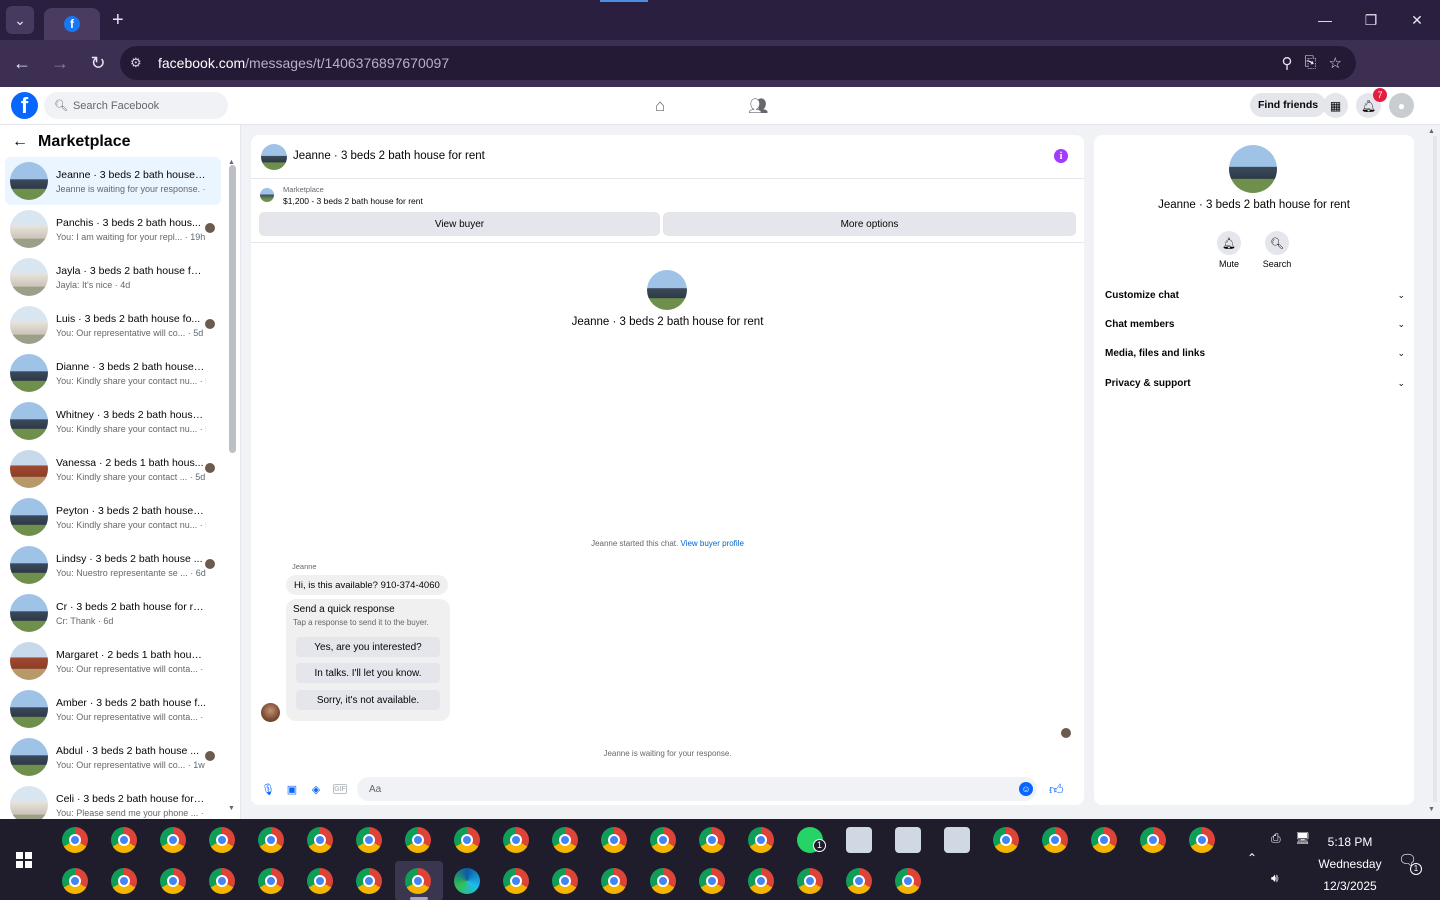  I want to click on search-input, so click(147, 105).